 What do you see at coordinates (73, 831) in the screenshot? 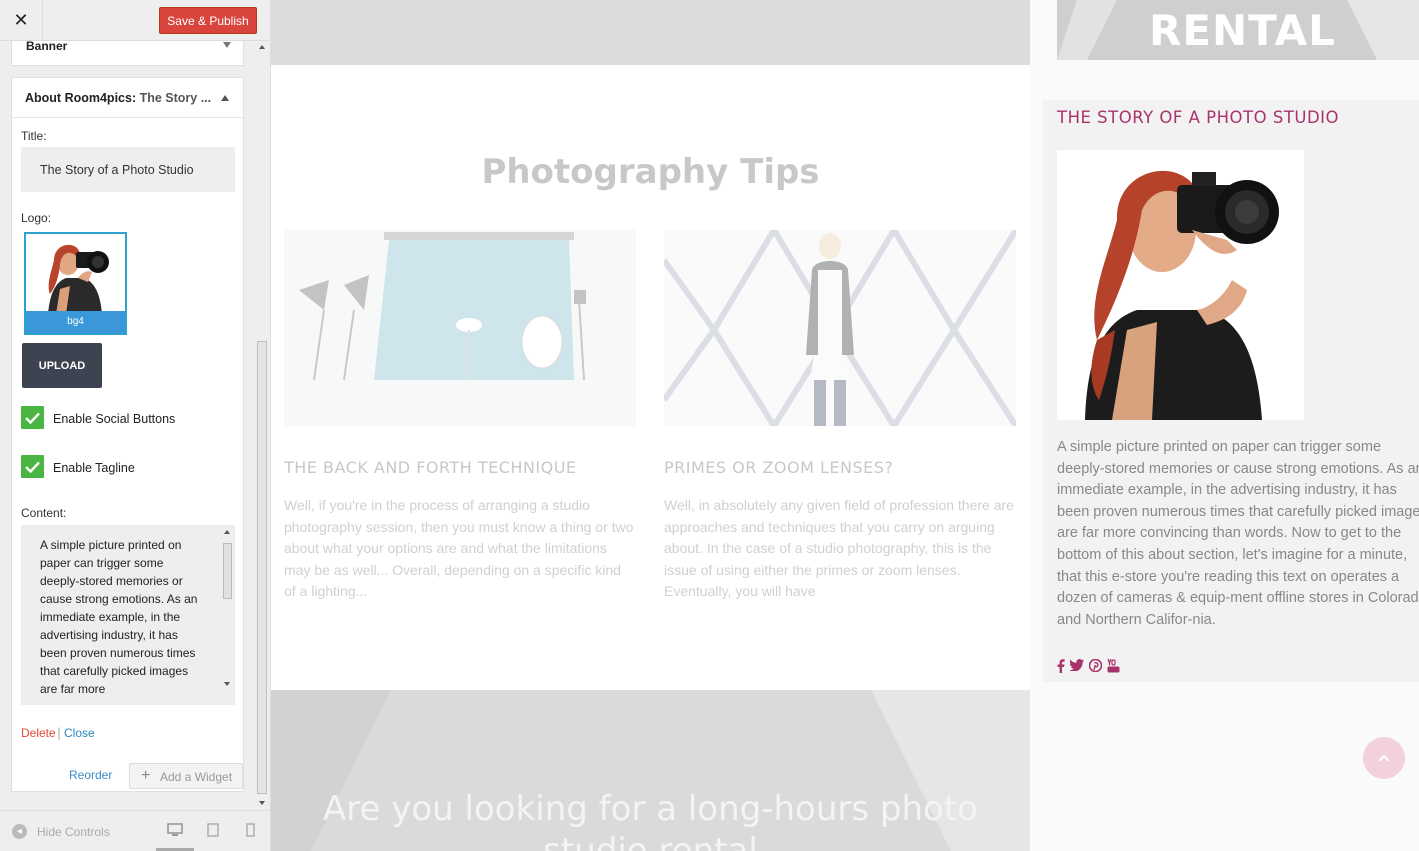
I see `hide-controls-label: Hide Controls` at bounding box center [73, 831].